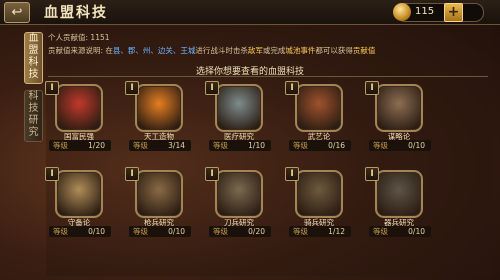 This screenshot has height=280, width=500. Describe the element at coordinates (256, 145) in the screenshot. I see `tech-level-value: 1/10` at that location.